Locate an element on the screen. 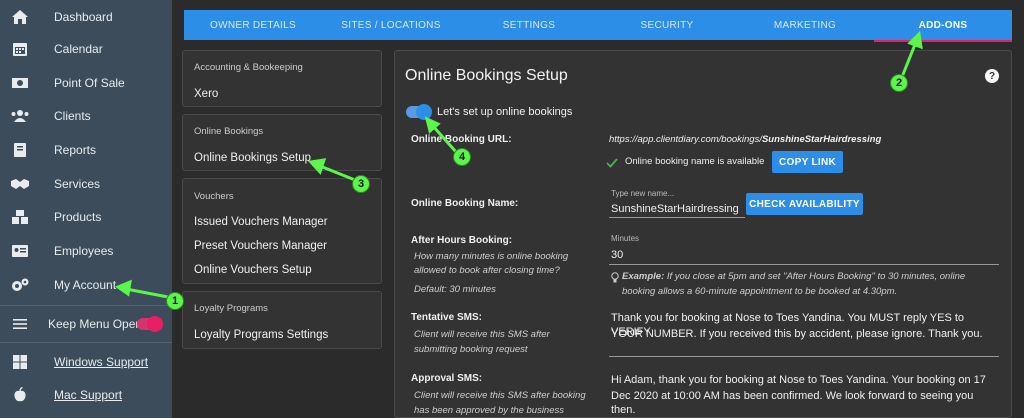  annotation-marker-4: 4 is located at coordinates (462, 157).